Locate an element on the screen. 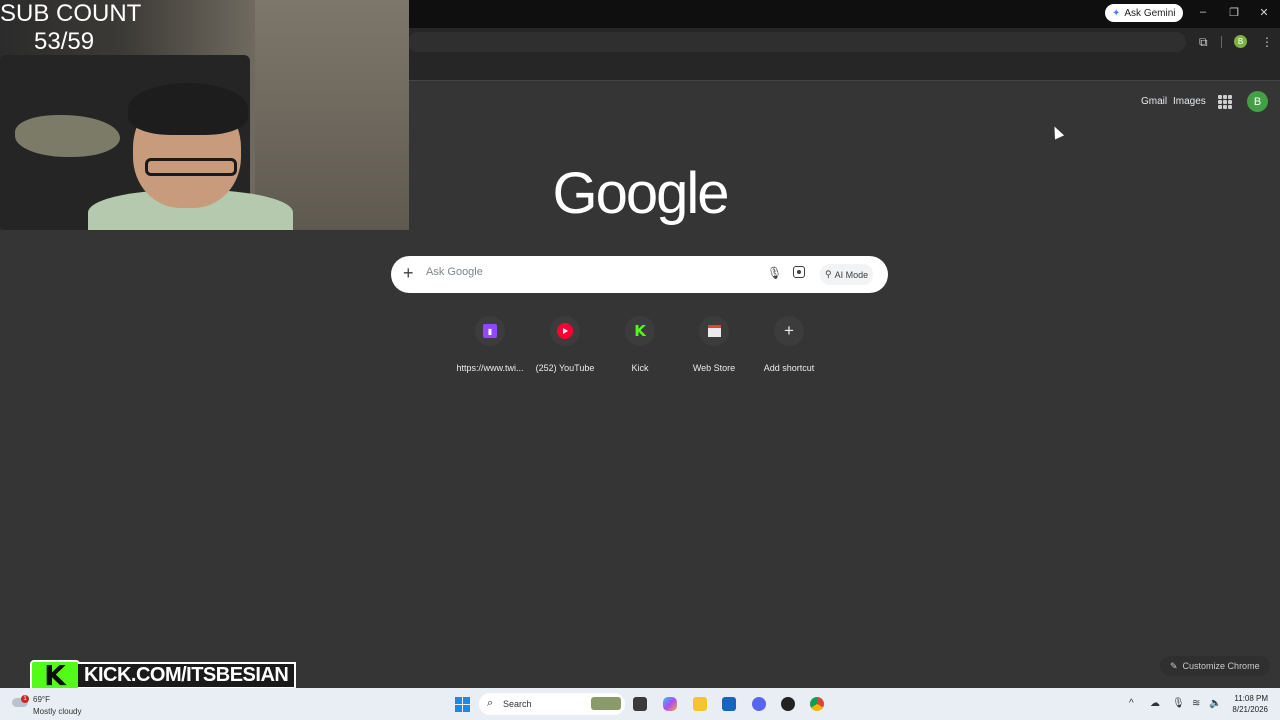 Image resolution: width=1280 pixels, height=720 pixels. obs-icon is located at coordinates (788, 704).